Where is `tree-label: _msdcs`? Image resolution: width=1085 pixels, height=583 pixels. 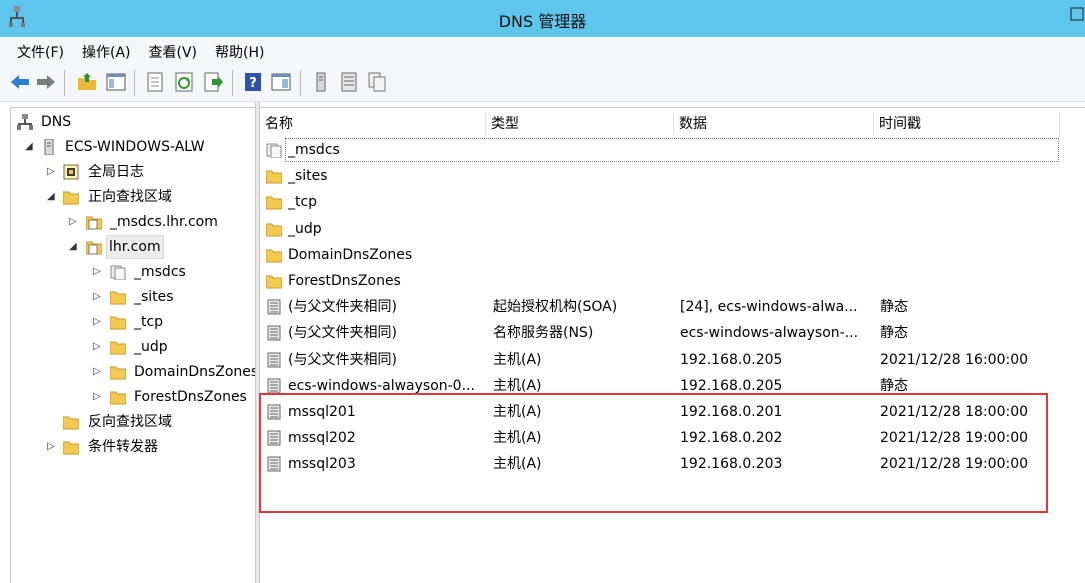
tree-label: _msdcs is located at coordinates (160, 272).